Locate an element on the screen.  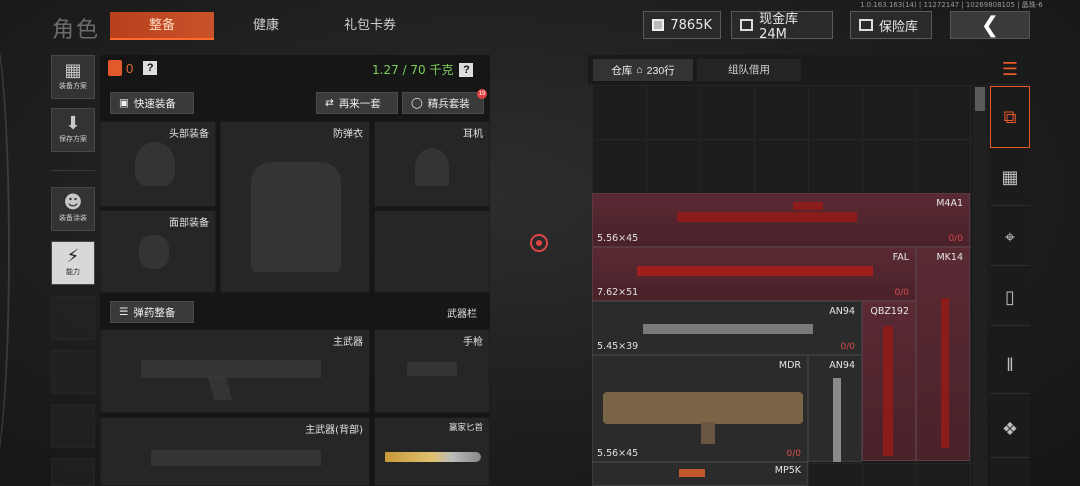
tab-category-ammo: ‖ is located at coordinates (1010, 366).